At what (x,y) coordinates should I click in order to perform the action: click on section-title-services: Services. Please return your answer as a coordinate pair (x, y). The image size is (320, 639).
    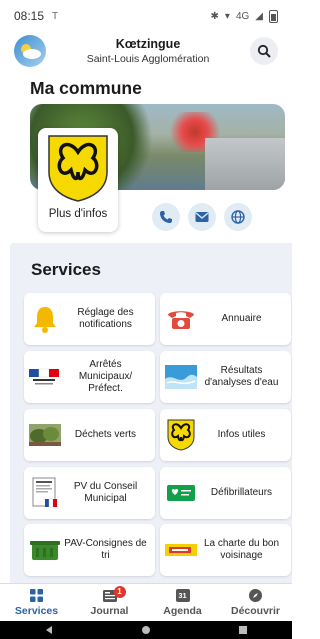
    Looking at the image, I should click on (66, 269).